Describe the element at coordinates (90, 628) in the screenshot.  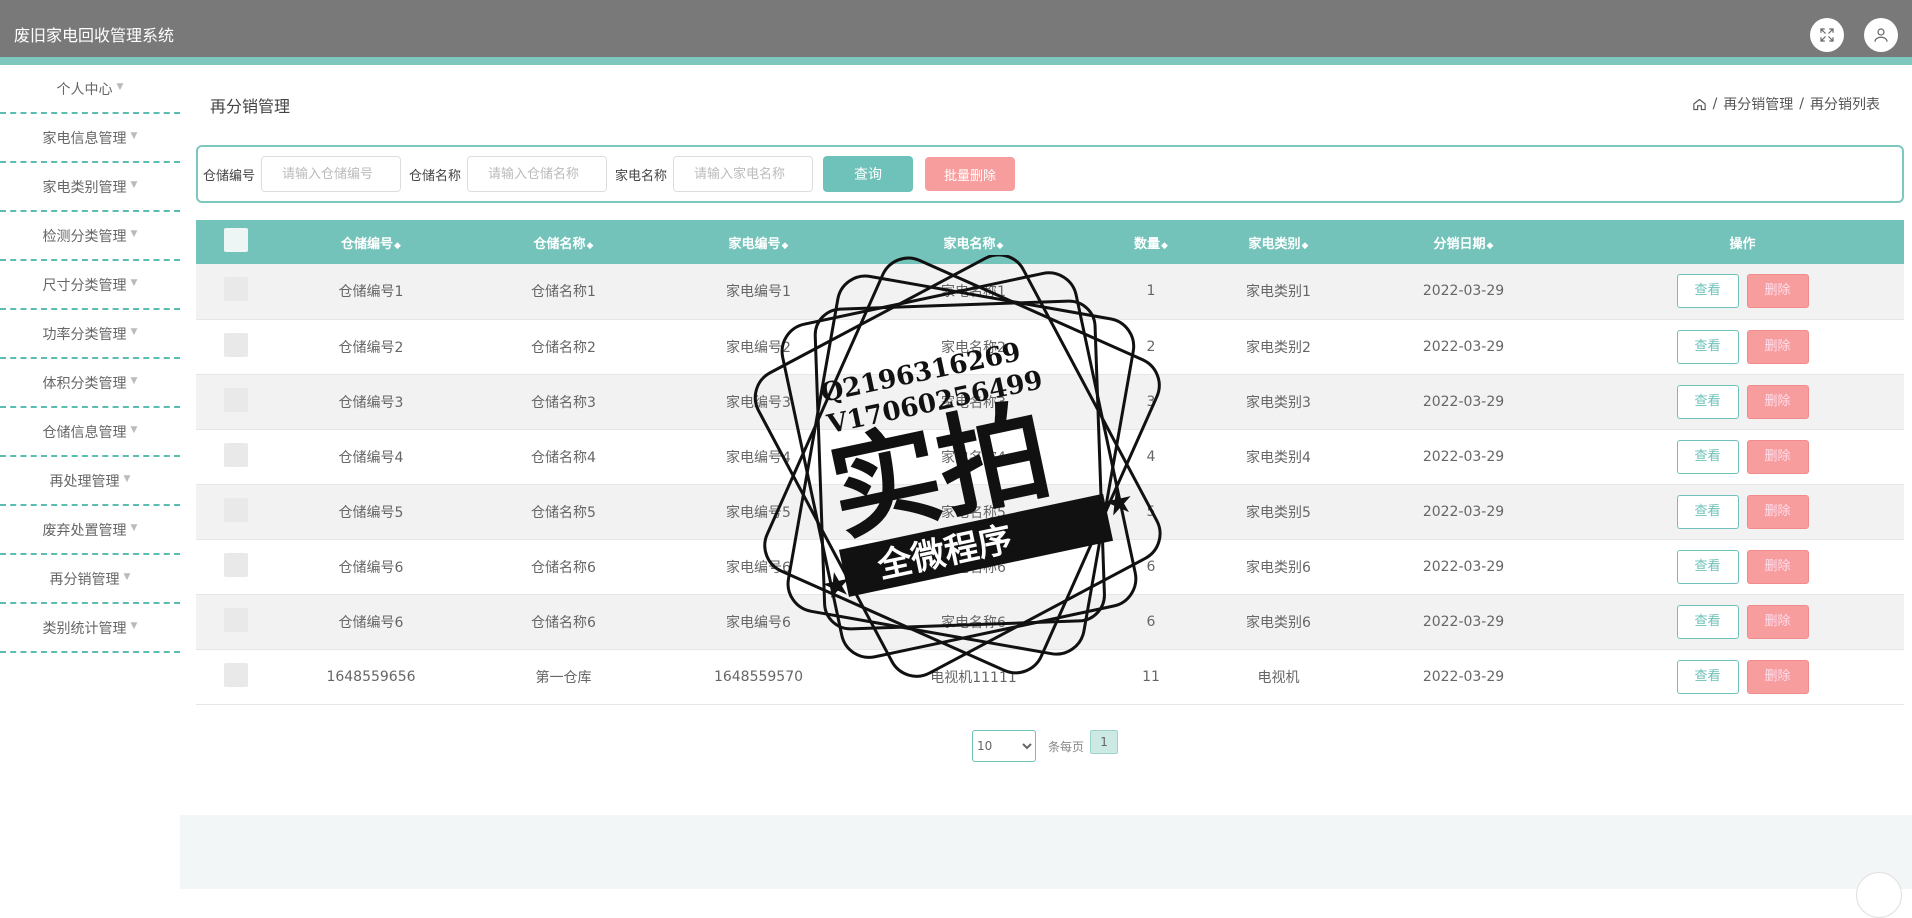
I see `sidebar-item-category-stats: 类别统计管理 ▼` at that location.